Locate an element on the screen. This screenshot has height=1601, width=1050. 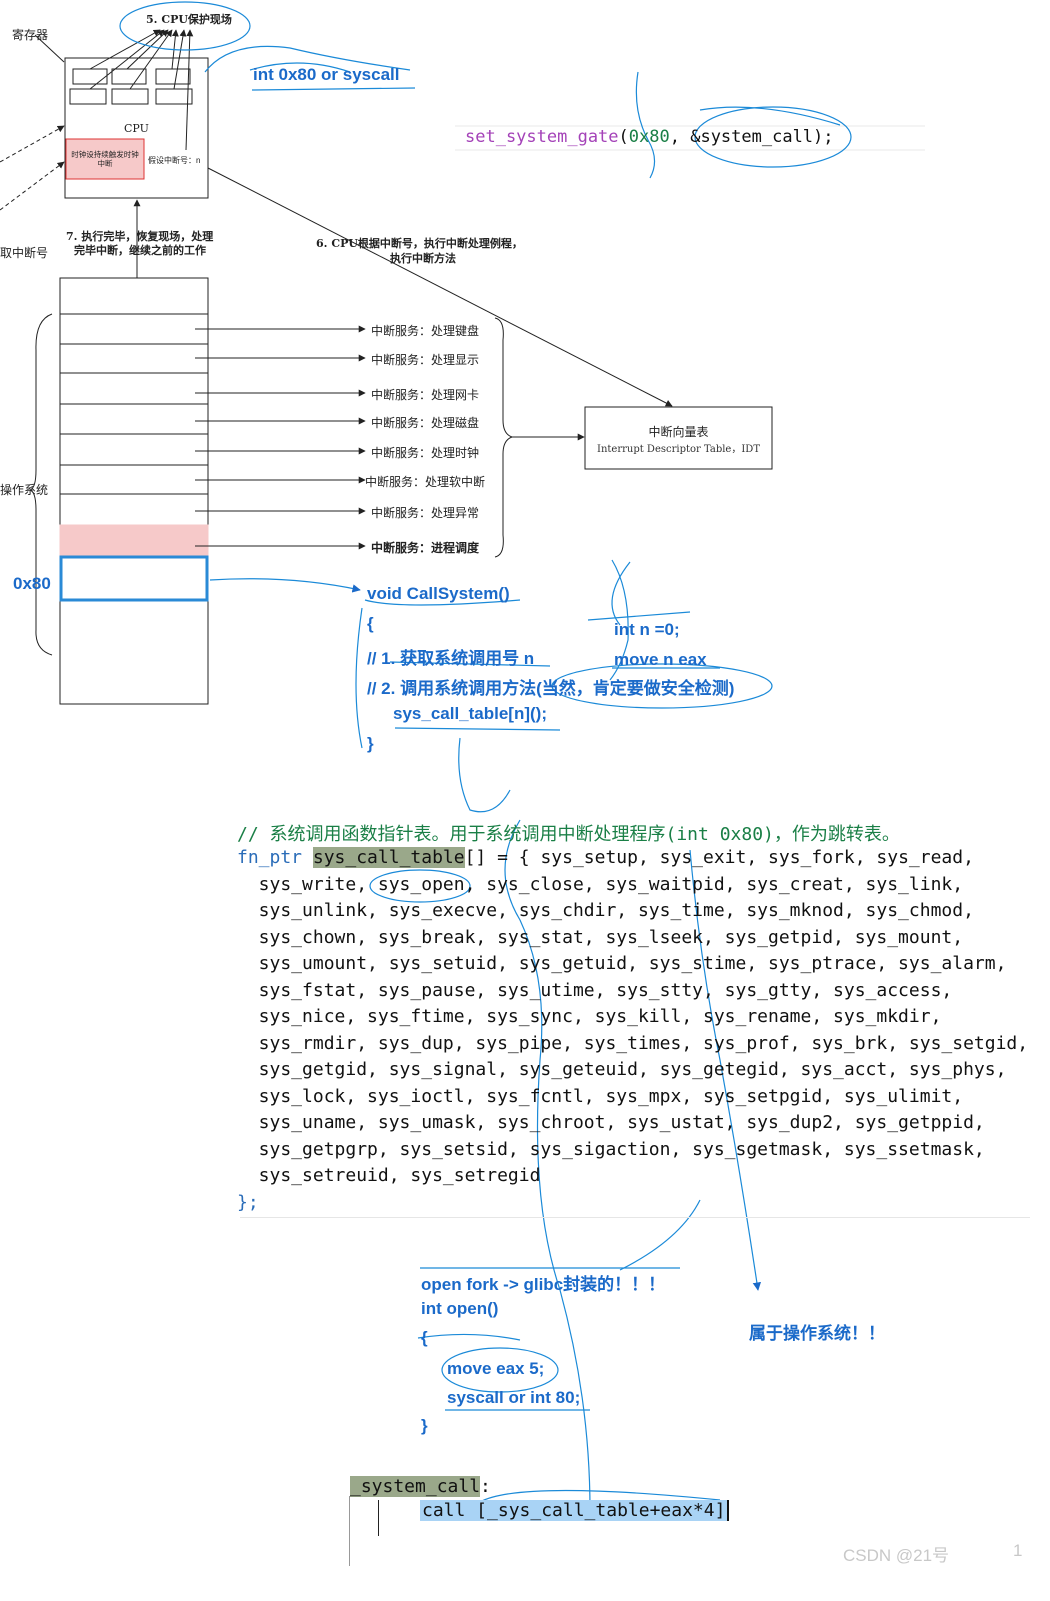
gate-code: set_system_gate(0x80, &system_call); is located at coordinates (649, 137).